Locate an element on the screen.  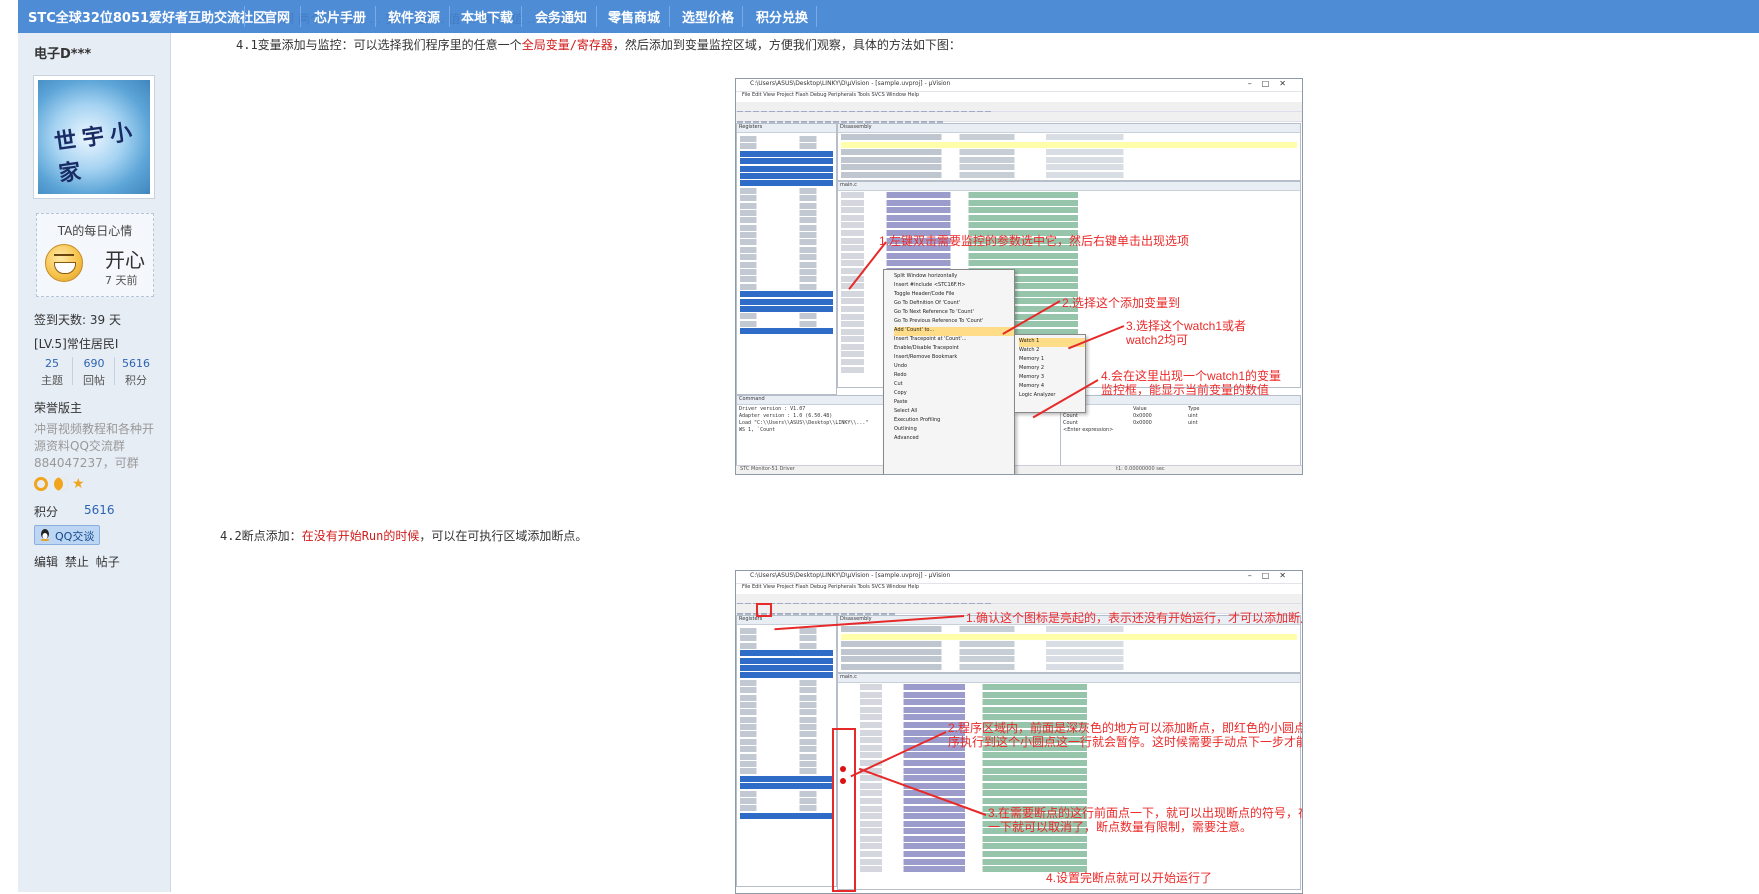
ctx-item: Split Window horizontally is located at coordinates (954, 277).